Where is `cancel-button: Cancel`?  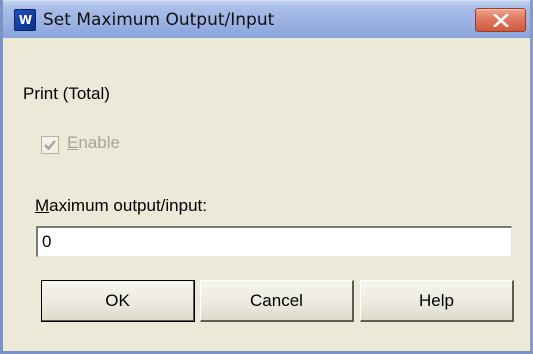 cancel-button: Cancel is located at coordinates (277, 301).